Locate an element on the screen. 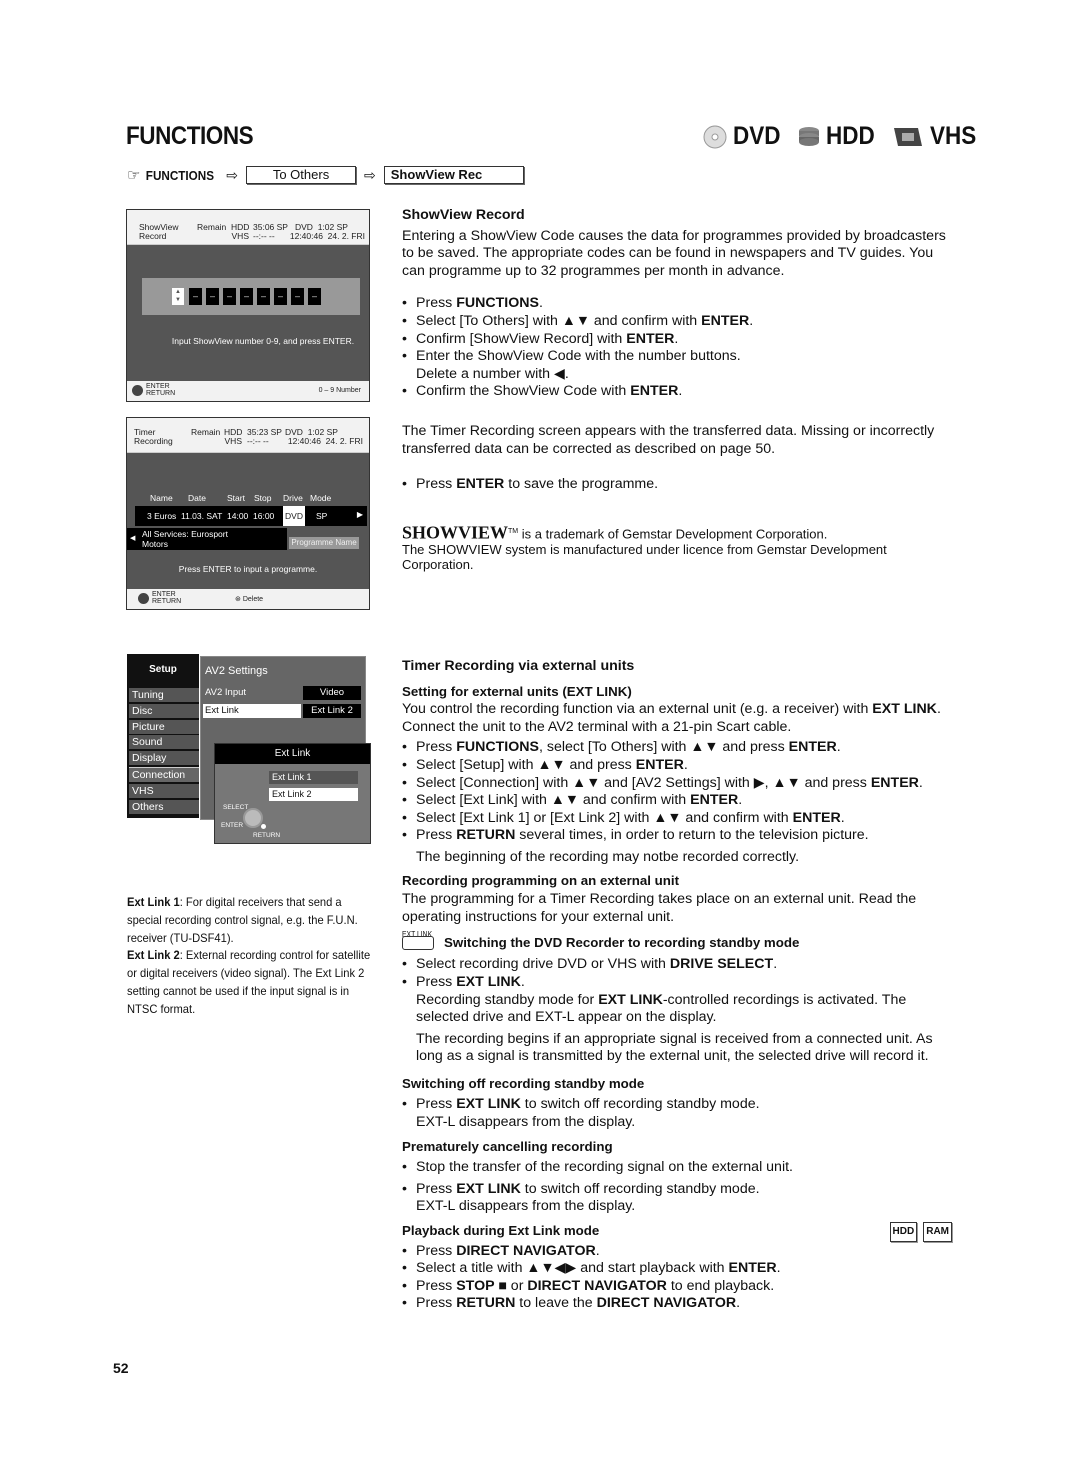 The width and height of the screenshot is (1080, 1477). popup-title: Ext Link is located at coordinates (292, 754).